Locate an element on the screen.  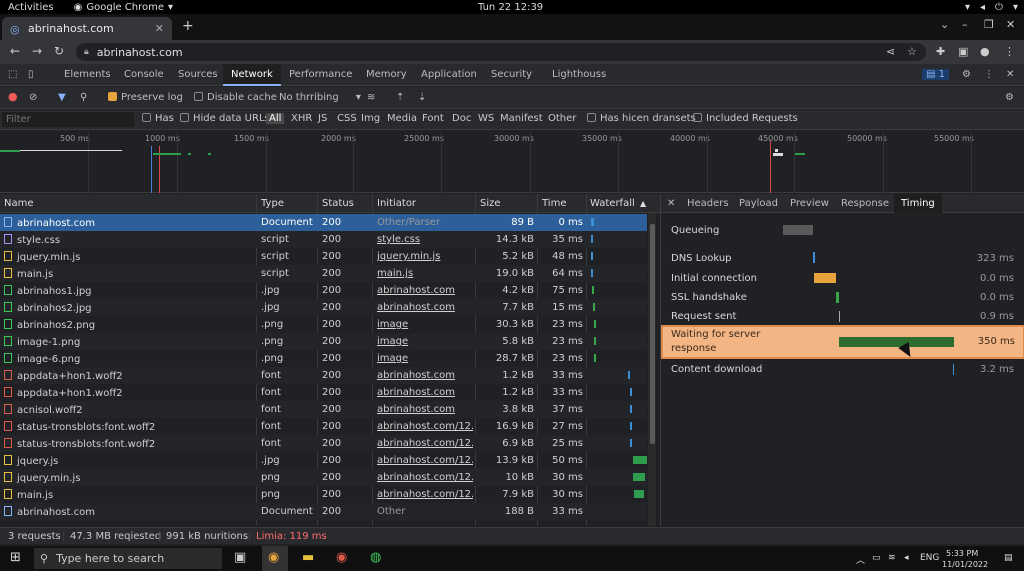
filter-type-css: CSS is located at coordinates (347, 118).